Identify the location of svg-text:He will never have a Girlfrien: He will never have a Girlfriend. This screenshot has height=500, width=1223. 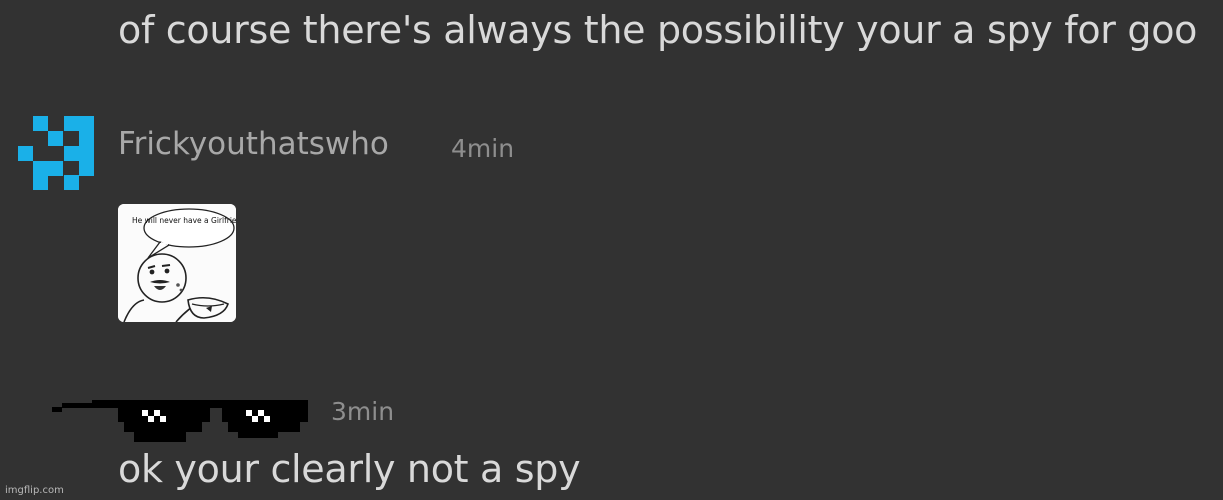
(184, 220).